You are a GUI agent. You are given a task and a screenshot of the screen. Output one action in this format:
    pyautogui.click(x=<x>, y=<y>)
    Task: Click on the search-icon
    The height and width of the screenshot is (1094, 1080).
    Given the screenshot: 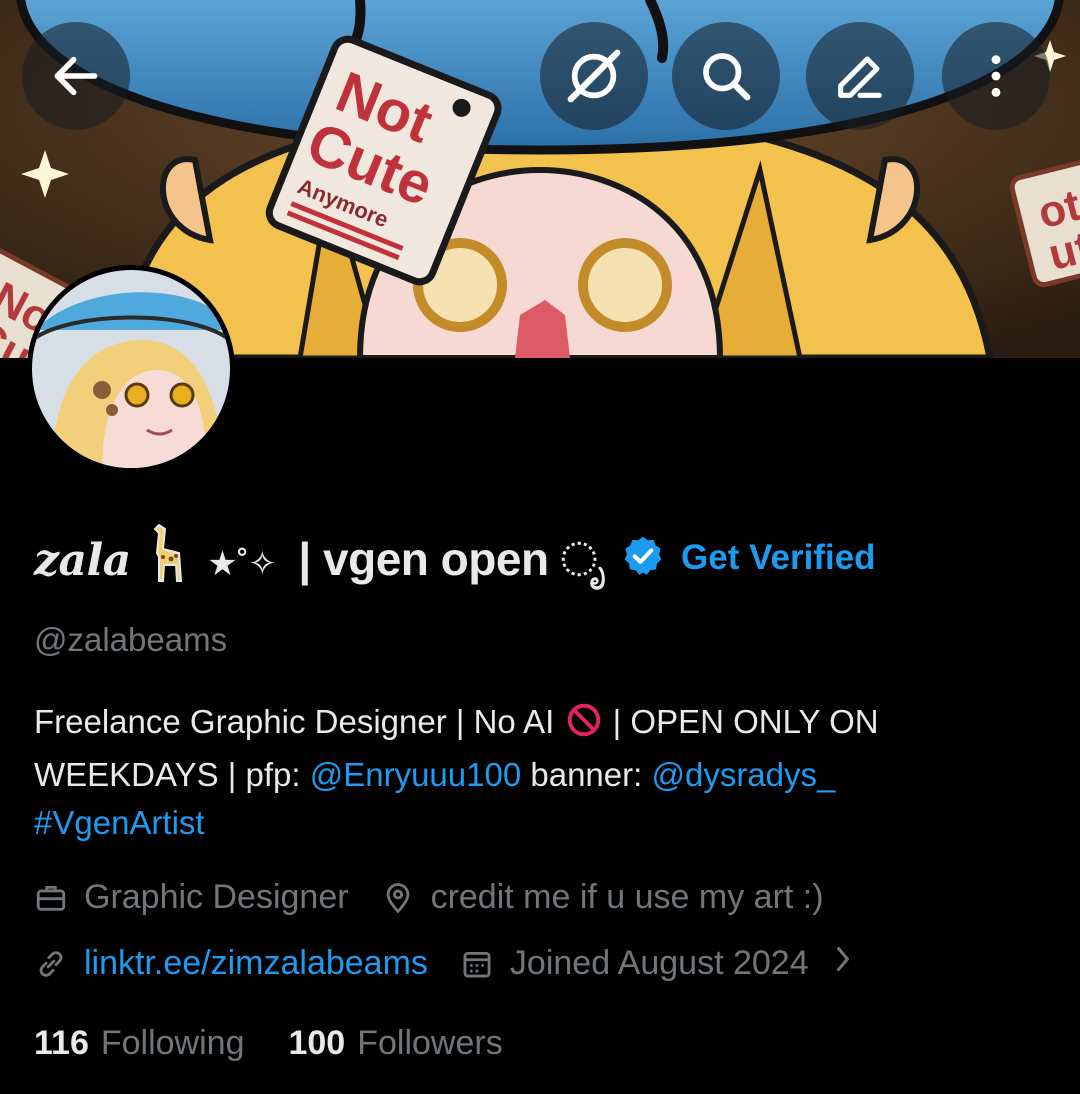 What is the action you would take?
    pyautogui.click(x=726, y=76)
    